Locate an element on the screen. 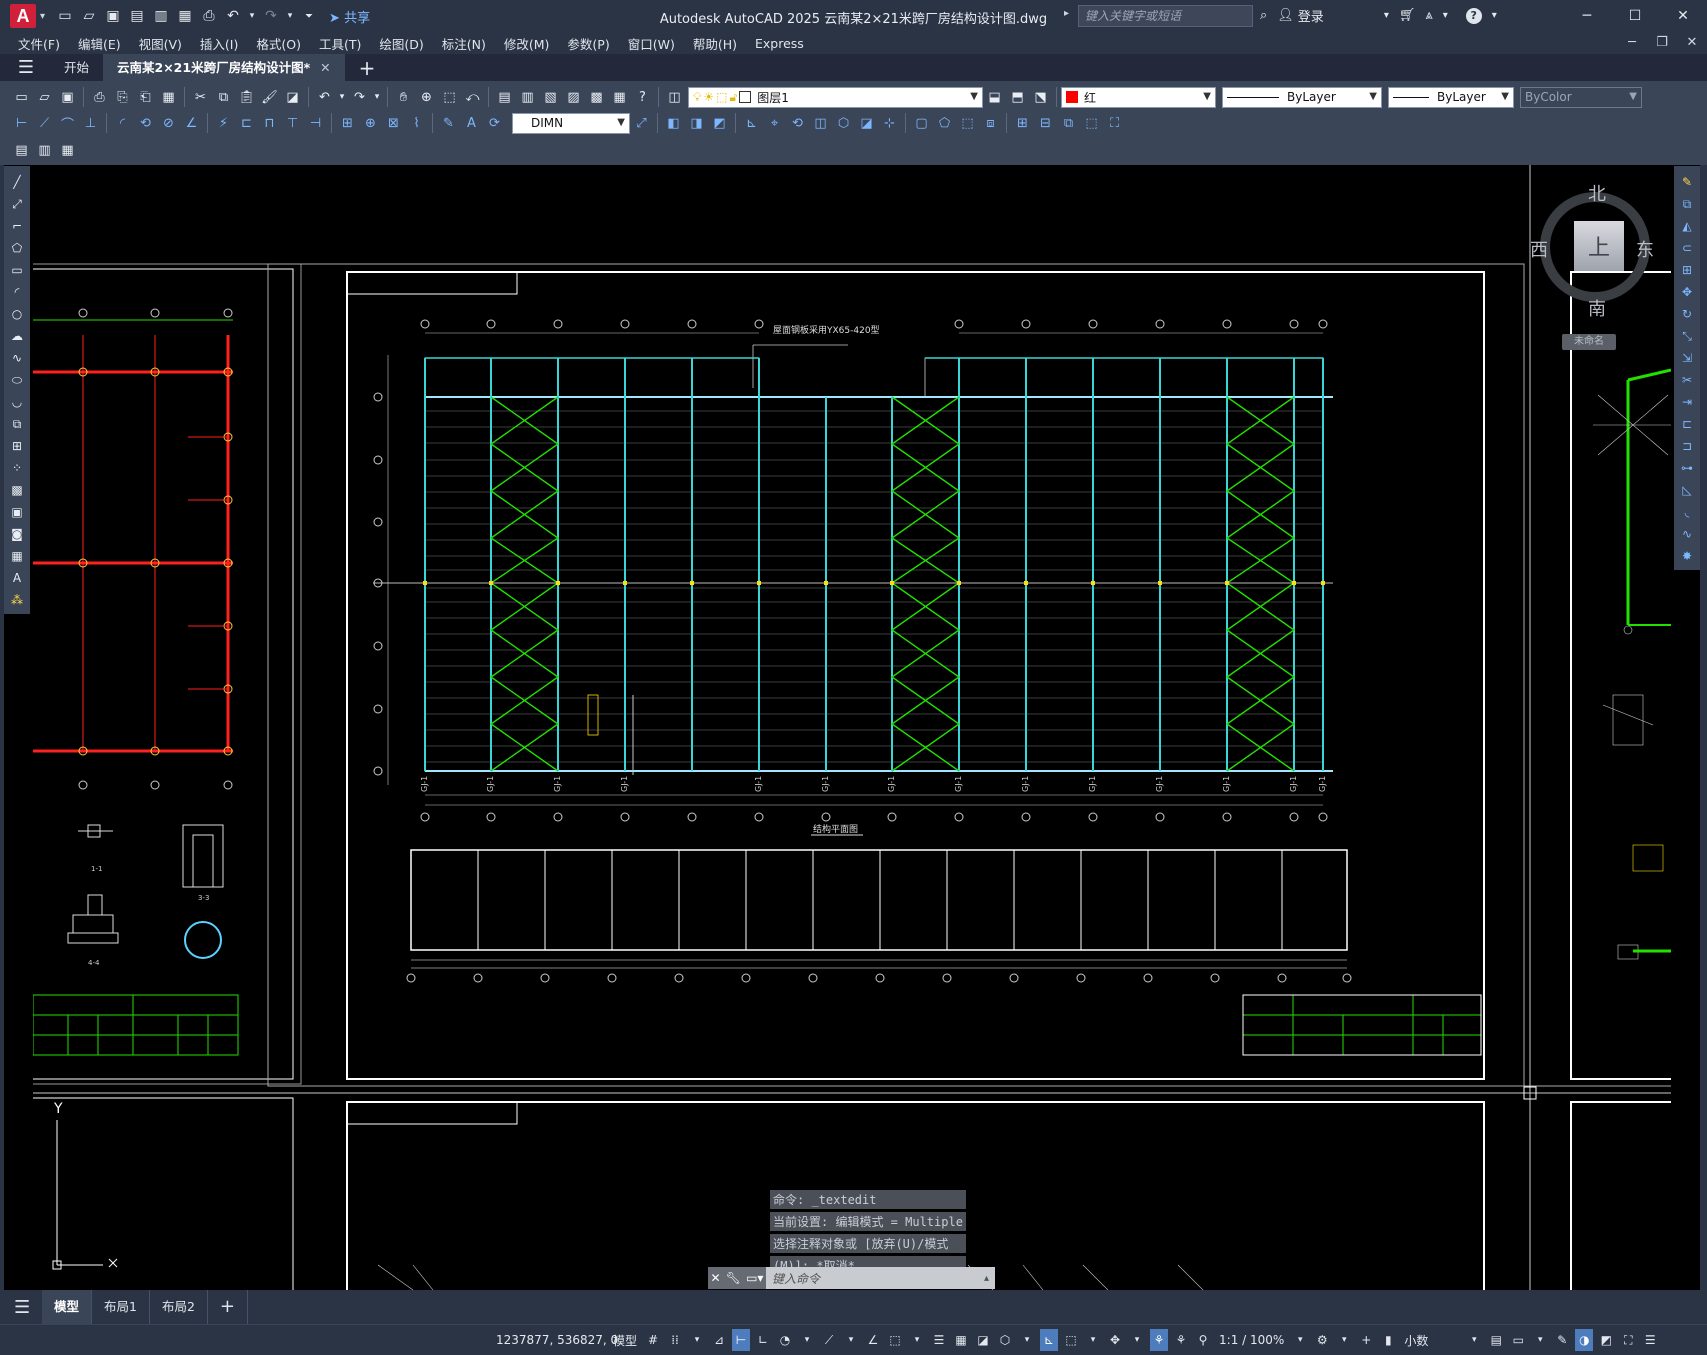  selection-filter-icon: ⬚ is located at coordinates (1071, 1340).